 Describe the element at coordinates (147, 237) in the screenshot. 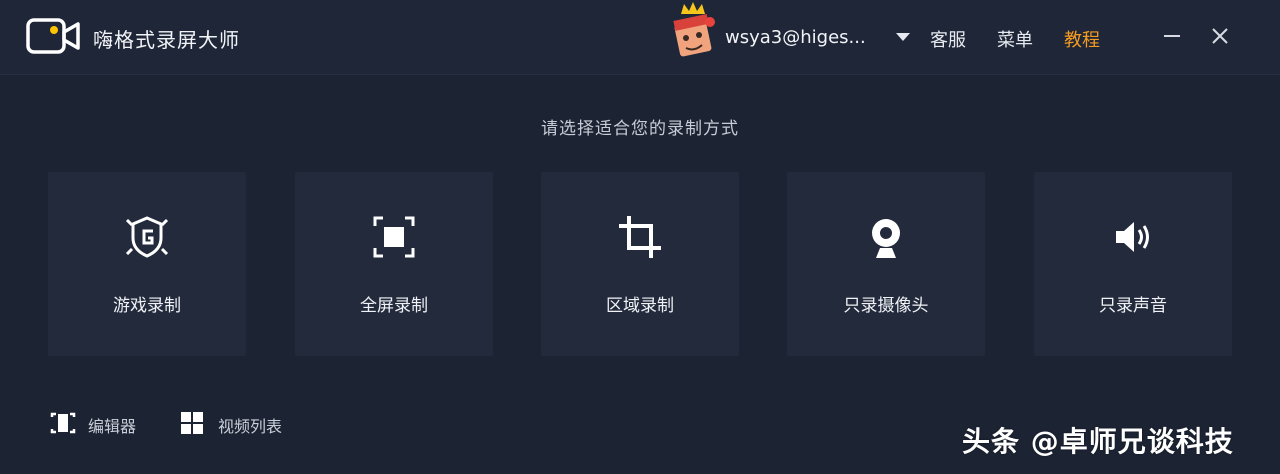

I see `game-shield-icon` at that location.